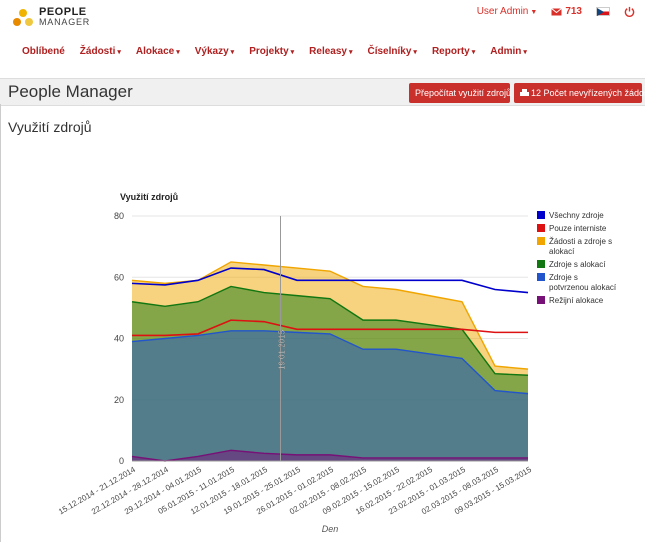 This screenshot has height=547, width=645. What do you see at coordinates (583, 282) in the screenshot?
I see `legend-item-4: Zdroje s potvrzenou alokací` at bounding box center [583, 282].